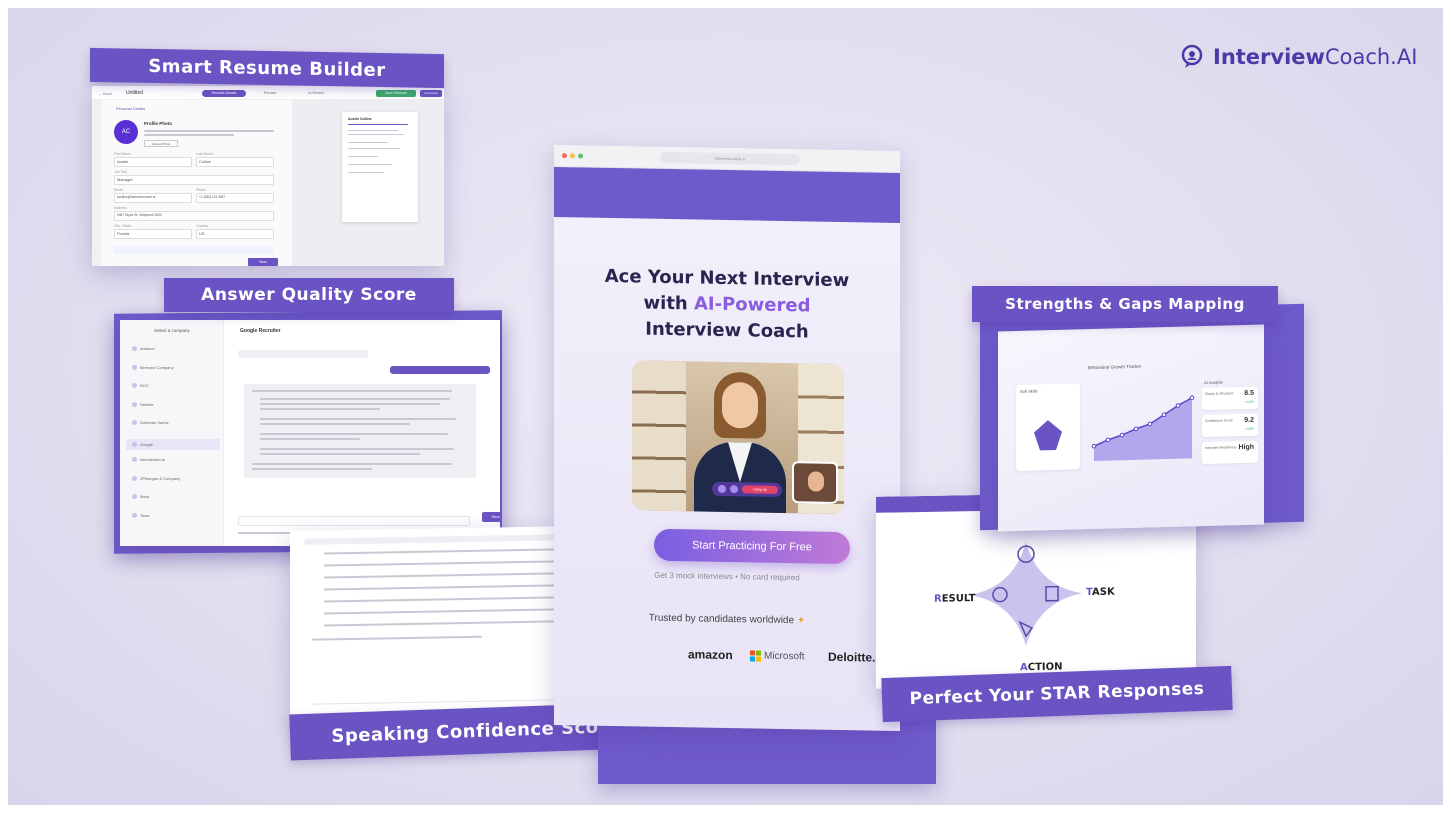  What do you see at coordinates (173, 444) in the screenshot?
I see `company-item: Google` at bounding box center [173, 444].